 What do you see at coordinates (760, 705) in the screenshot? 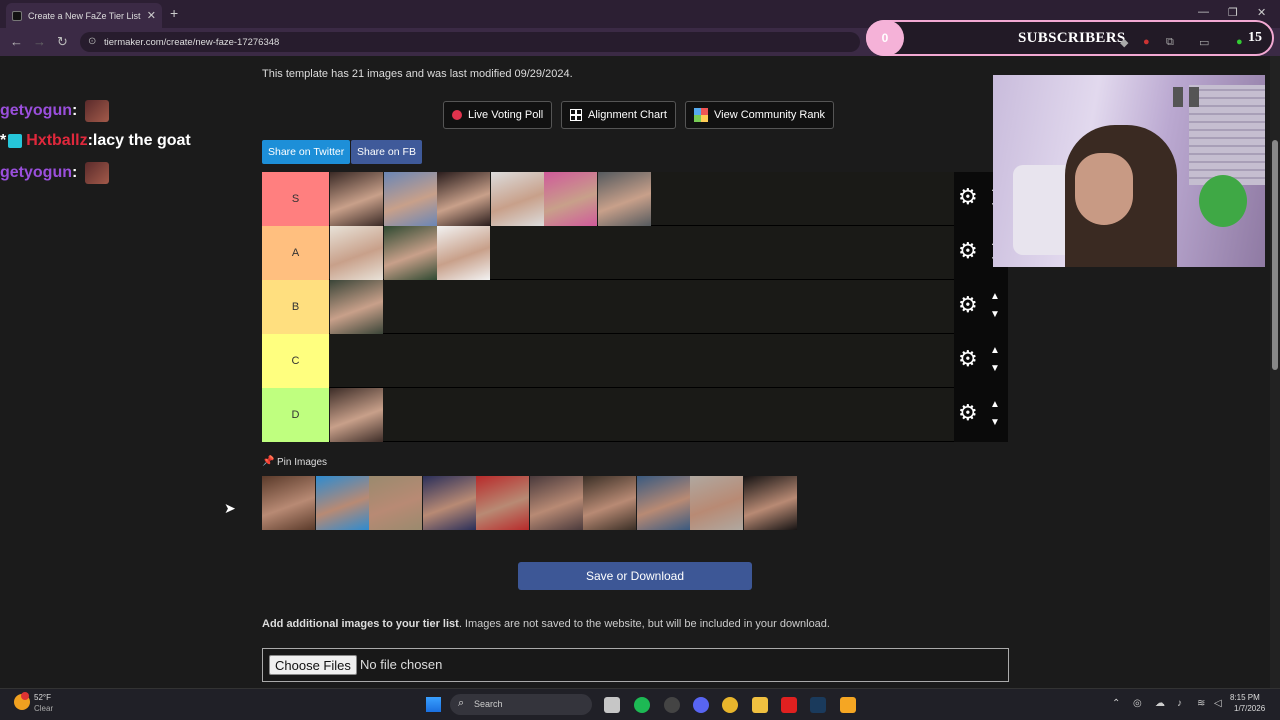
I see `folder-icon` at bounding box center [760, 705].